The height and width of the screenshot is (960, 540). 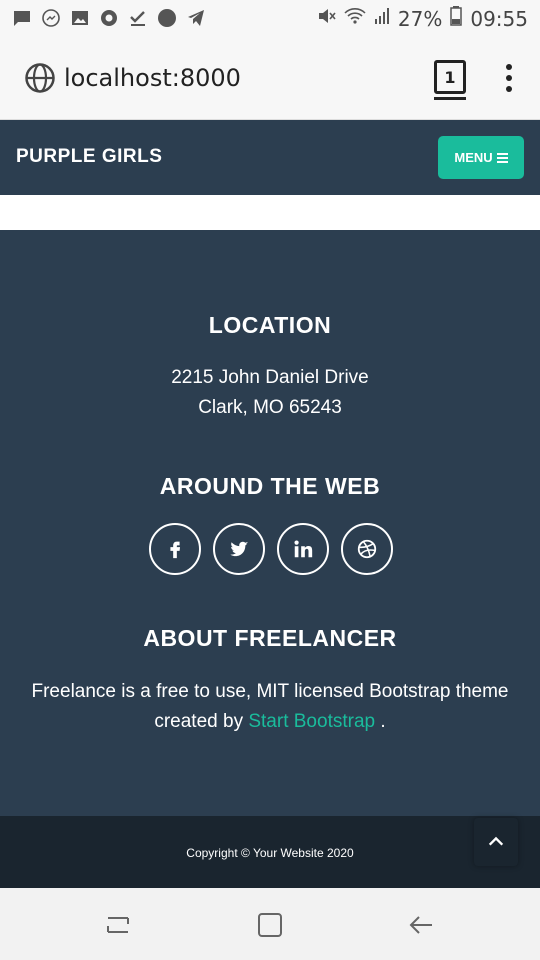 I want to click on telegram-icon, so click(x=196, y=18).